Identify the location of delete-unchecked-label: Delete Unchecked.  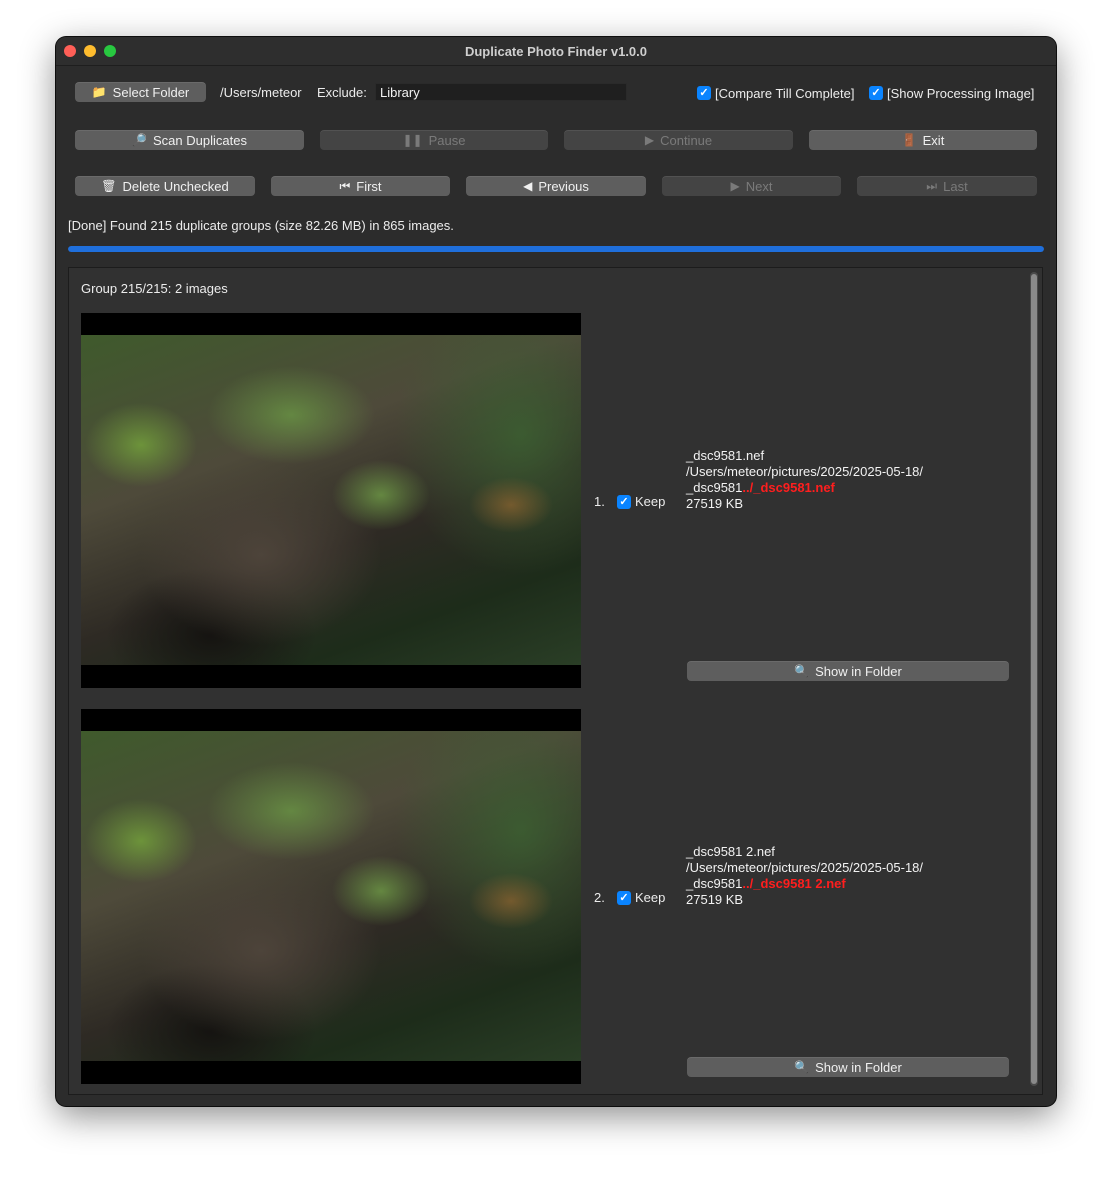
(175, 186).